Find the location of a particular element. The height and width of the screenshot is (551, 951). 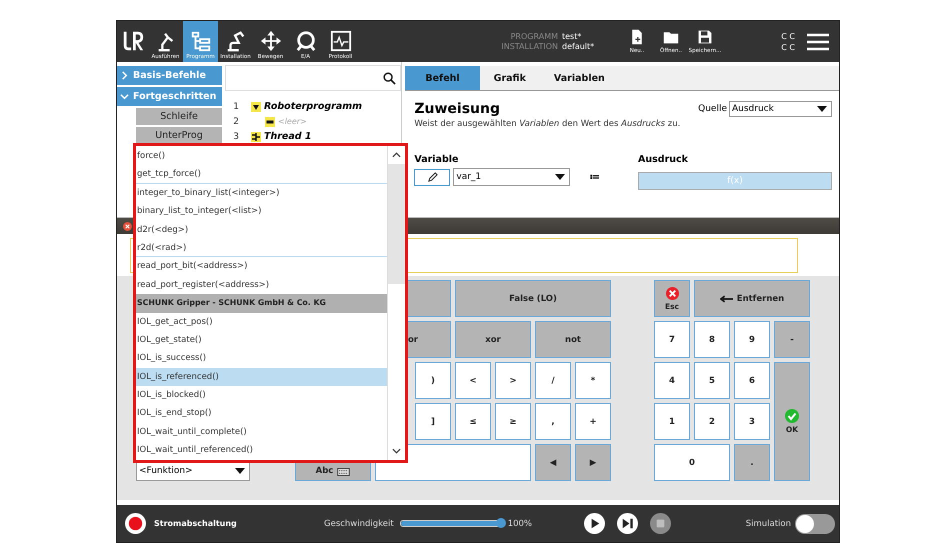

keypad-key: * is located at coordinates (593, 380).